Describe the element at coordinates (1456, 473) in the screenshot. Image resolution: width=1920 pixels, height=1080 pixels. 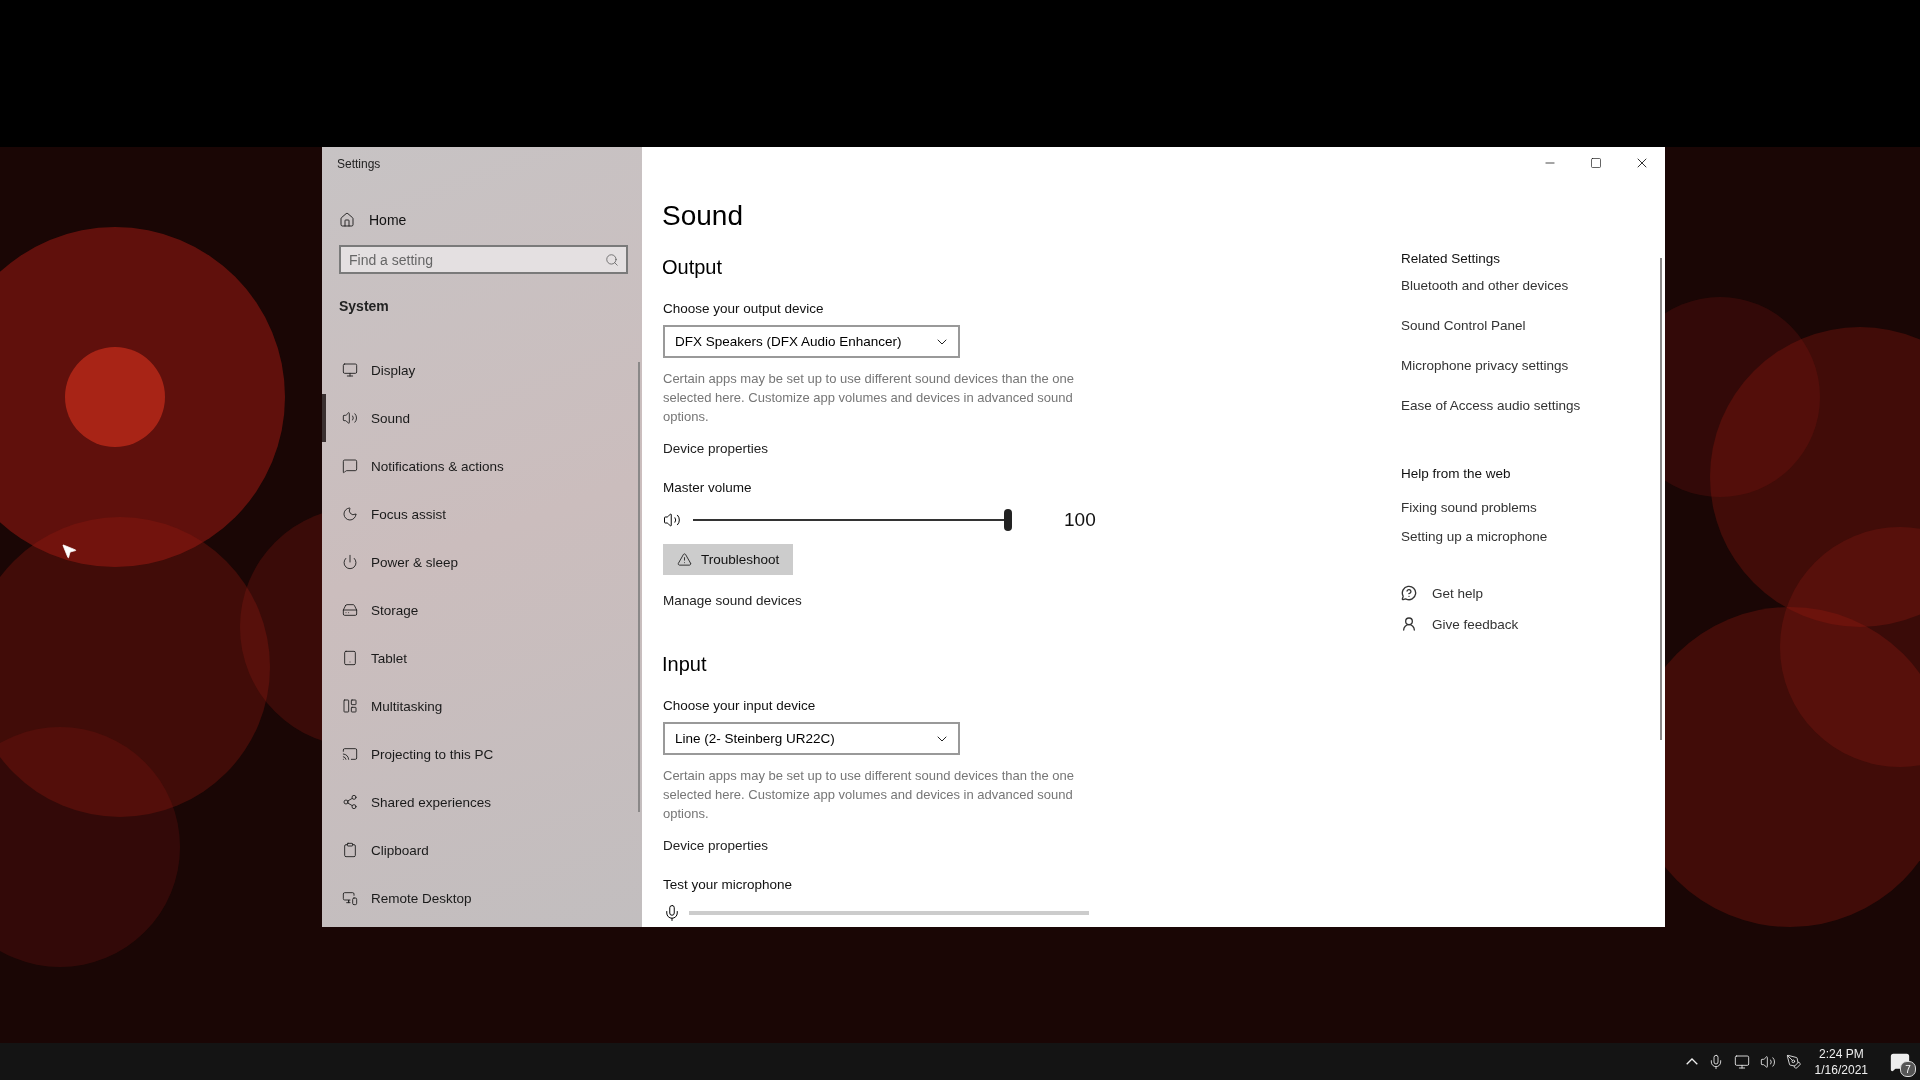
I see `help-heading: Help from the web` at that location.